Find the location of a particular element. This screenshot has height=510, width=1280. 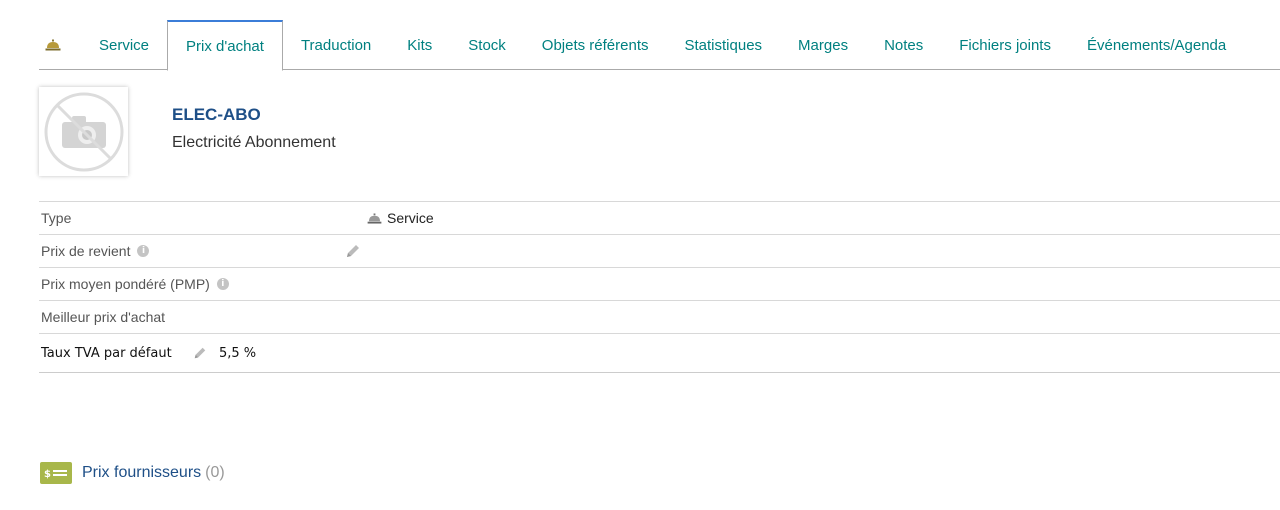

supplier-prices-count: (0) is located at coordinates (215, 472).